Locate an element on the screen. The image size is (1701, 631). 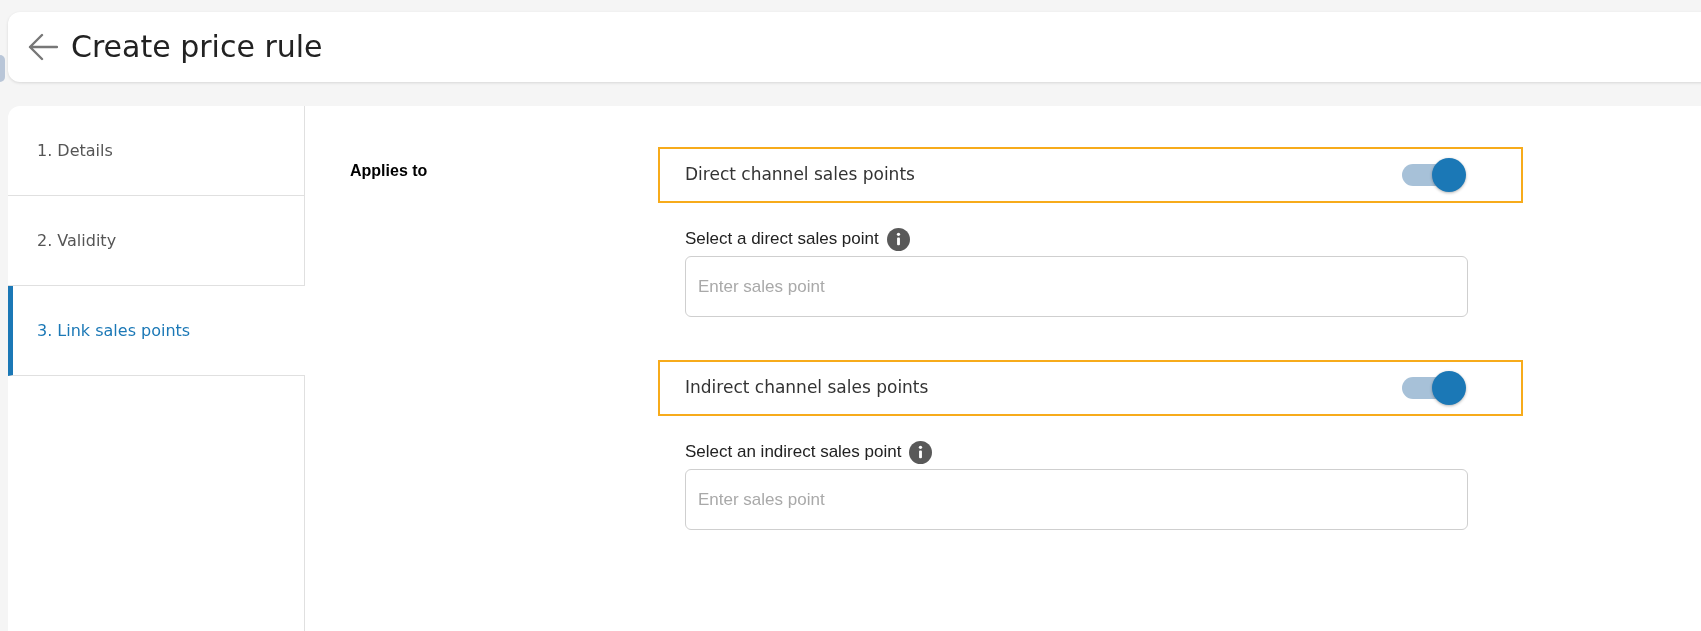
step-tab: 3. Link sales points is located at coordinates (156, 331).